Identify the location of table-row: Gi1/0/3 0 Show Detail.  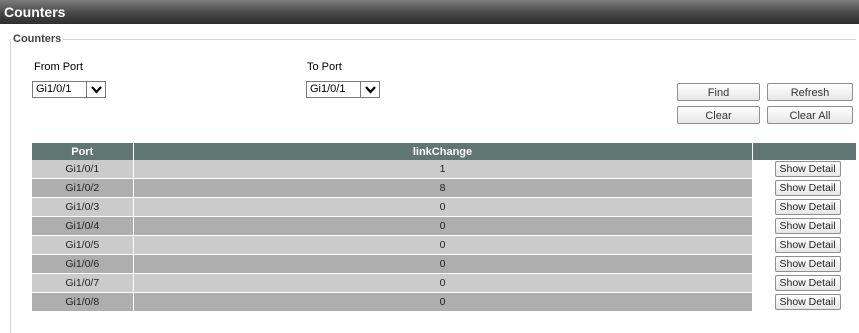
(444, 207).